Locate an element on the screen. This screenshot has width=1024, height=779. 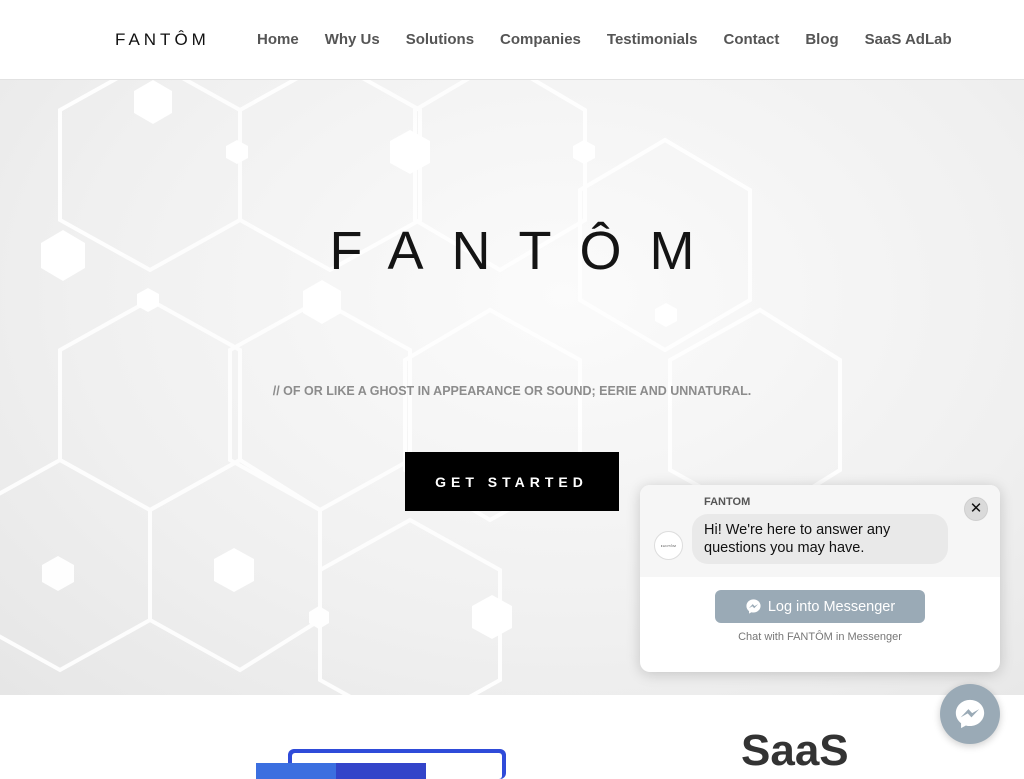
nav-testimonials: Testimonials is located at coordinates (652, 40).